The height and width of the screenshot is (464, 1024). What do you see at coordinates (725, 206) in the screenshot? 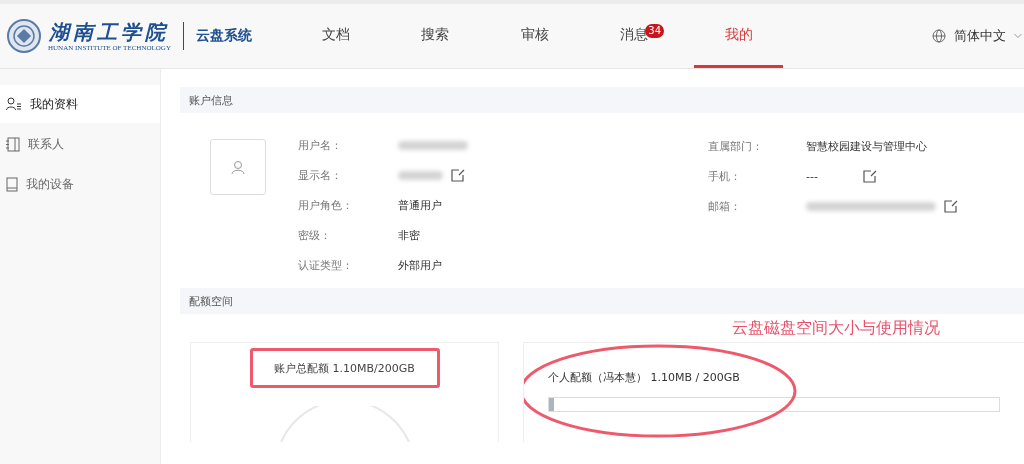
I see `field-label: 邮箱：` at bounding box center [725, 206].